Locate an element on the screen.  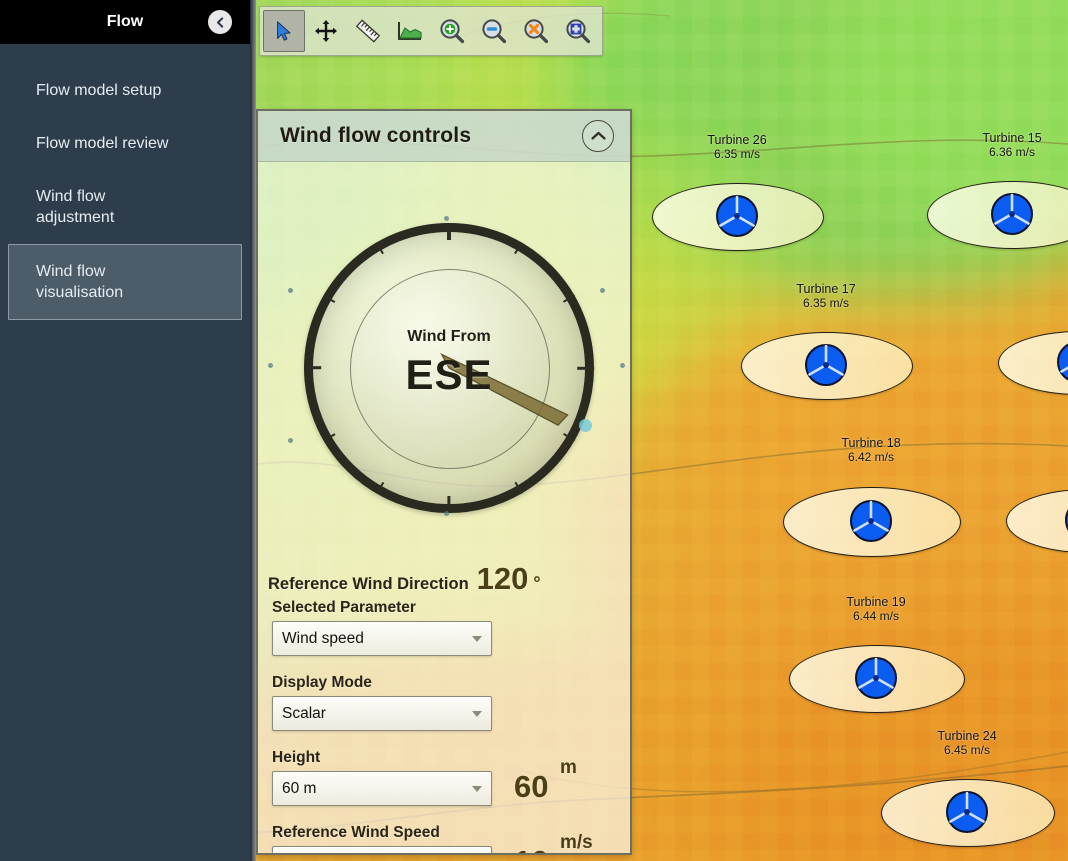
turbine-marker: Turbine 19 6.44 m/s is located at coordinates (877, 654).